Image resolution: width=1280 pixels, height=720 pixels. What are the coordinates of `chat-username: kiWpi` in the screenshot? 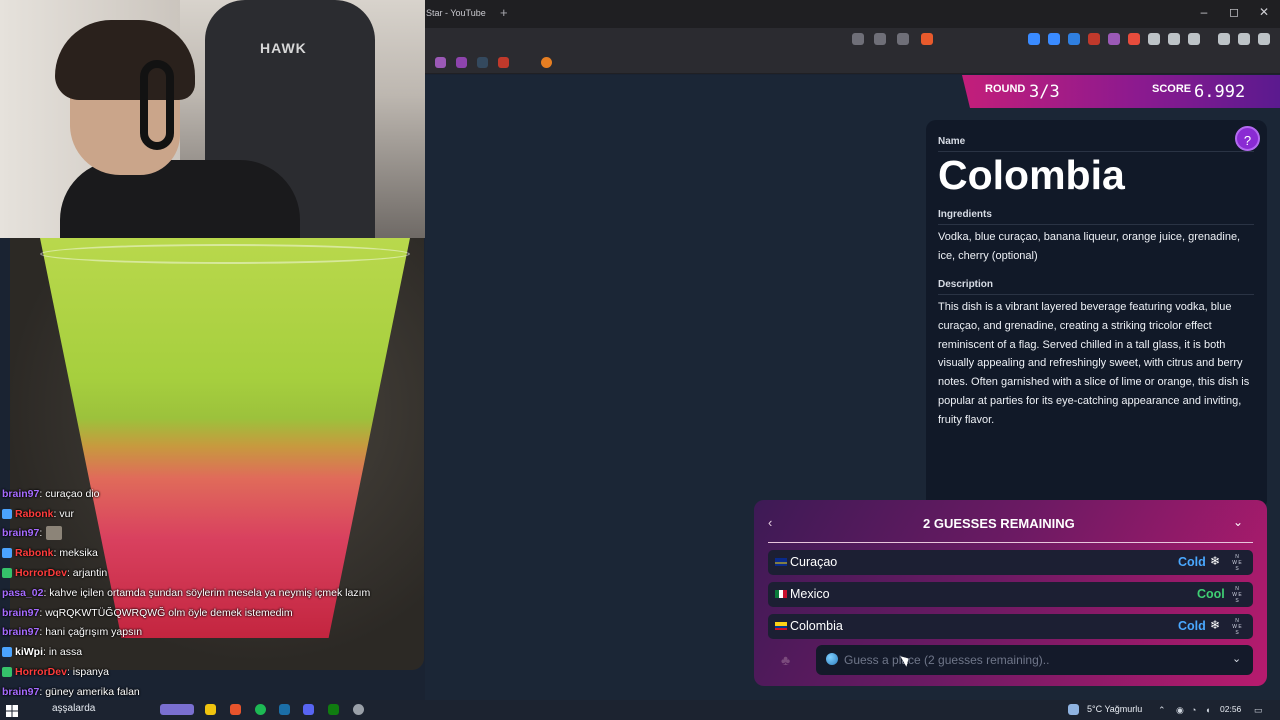 It's located at (29, 652).